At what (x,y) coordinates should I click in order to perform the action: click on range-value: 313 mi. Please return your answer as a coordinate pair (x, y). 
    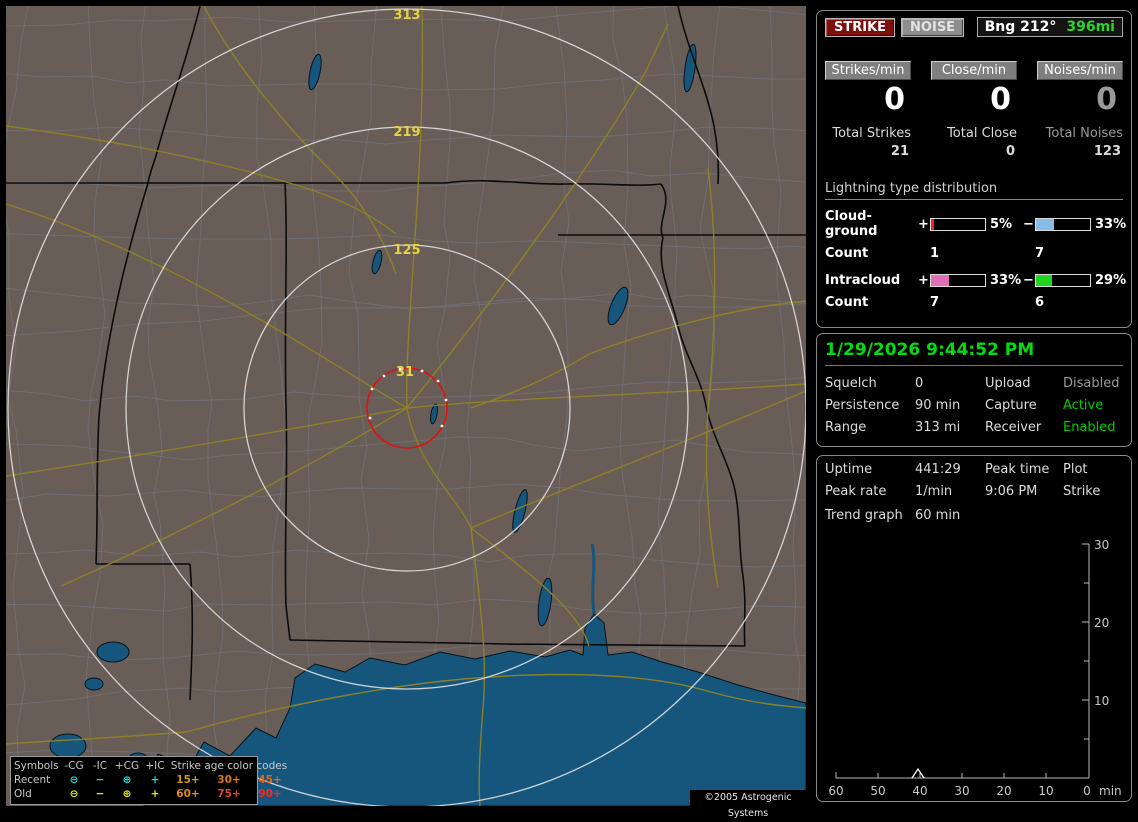
    Looking at the image, I should click on (938, 427).